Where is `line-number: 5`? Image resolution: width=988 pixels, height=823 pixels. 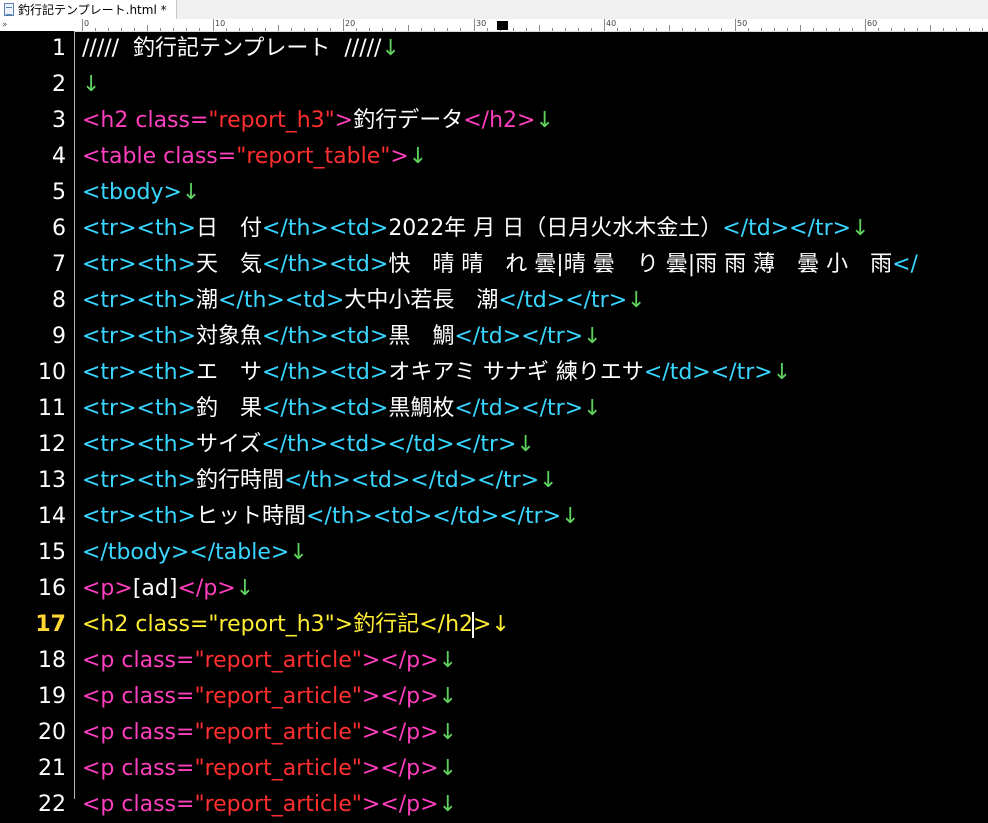 line-number: 5 is located at coordinates (59, 192).